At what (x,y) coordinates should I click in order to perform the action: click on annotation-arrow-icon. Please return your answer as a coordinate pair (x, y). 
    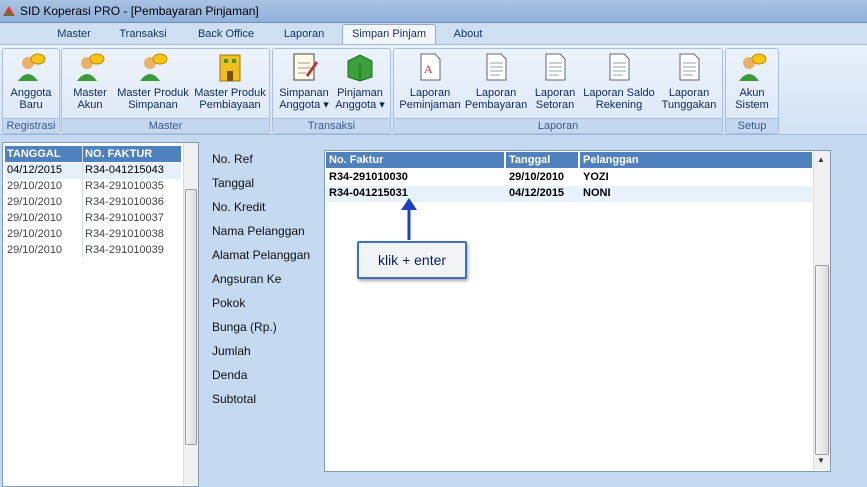
    Looking at the image, I should click on (409, 219).